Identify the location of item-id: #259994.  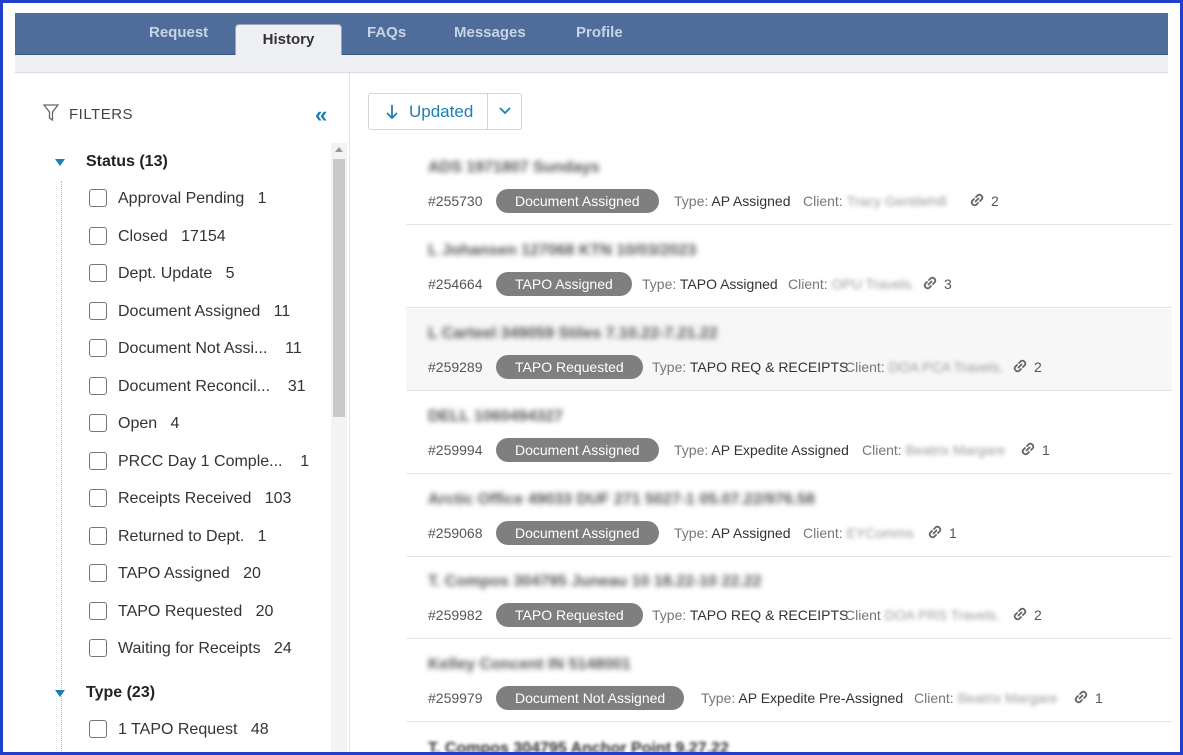
(455, 450).